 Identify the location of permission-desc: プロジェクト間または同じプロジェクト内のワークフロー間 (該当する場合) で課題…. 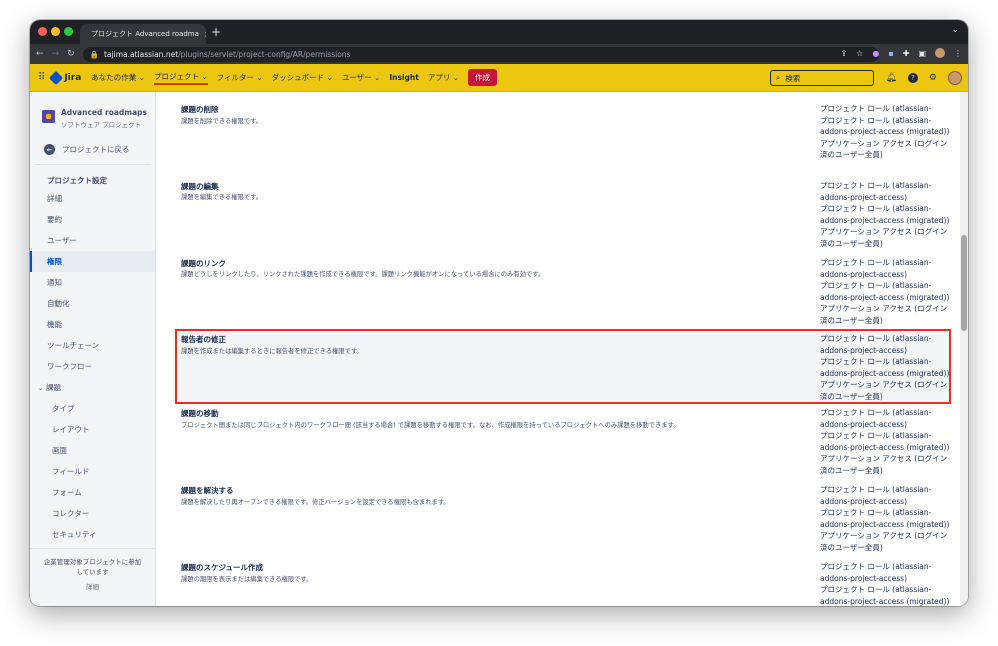
(430, 425).